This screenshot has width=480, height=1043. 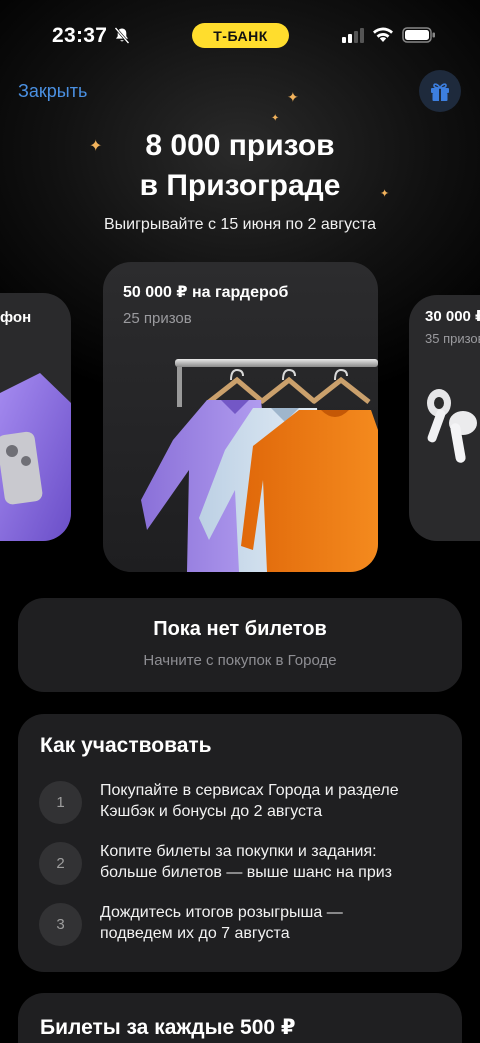 What do you see at coordinates (60, 924) in the screenshot?
I see `step-number: 3` at bounding box center [60, 924].